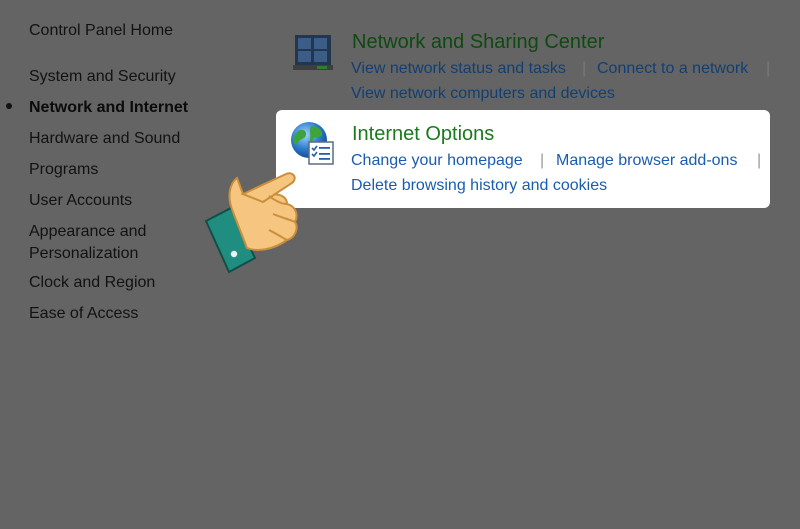  Describe the element at coordinates (437, 161) in the screenshot. I see `change-homepage-link: Change your homepage` at that location.